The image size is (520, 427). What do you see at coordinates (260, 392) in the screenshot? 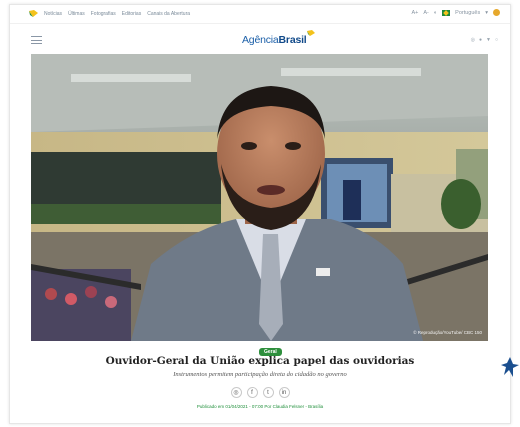
I see `share-bar: ◎ f t in` at bounding box center [260, 392].